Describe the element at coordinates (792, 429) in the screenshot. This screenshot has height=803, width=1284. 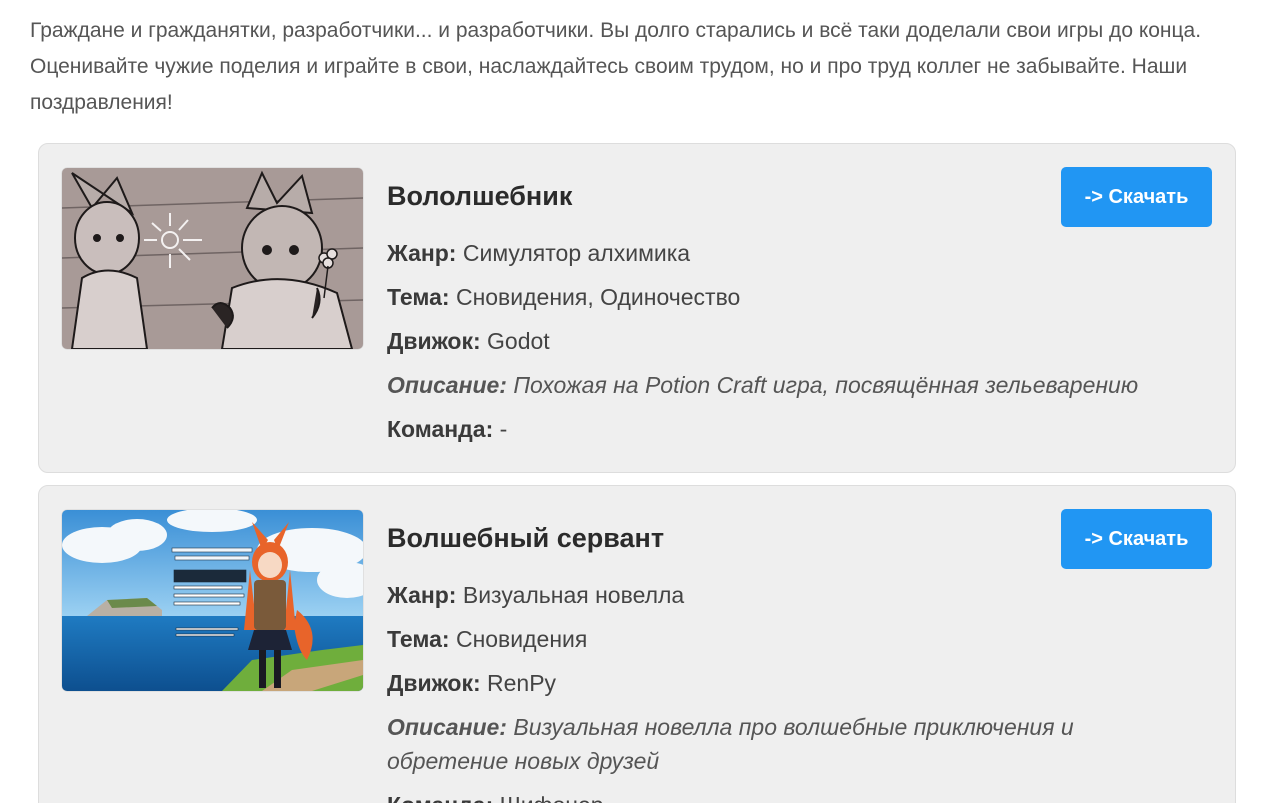
I see `team-row: Команда: -` at that location.